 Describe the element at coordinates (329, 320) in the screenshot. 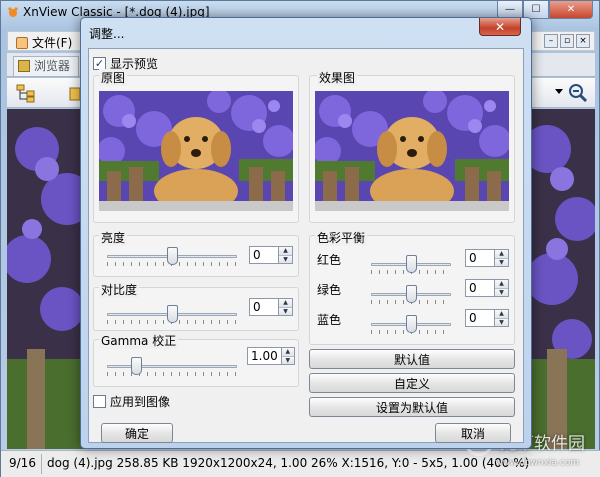

I see `blue-label: 蓝色` at that location.